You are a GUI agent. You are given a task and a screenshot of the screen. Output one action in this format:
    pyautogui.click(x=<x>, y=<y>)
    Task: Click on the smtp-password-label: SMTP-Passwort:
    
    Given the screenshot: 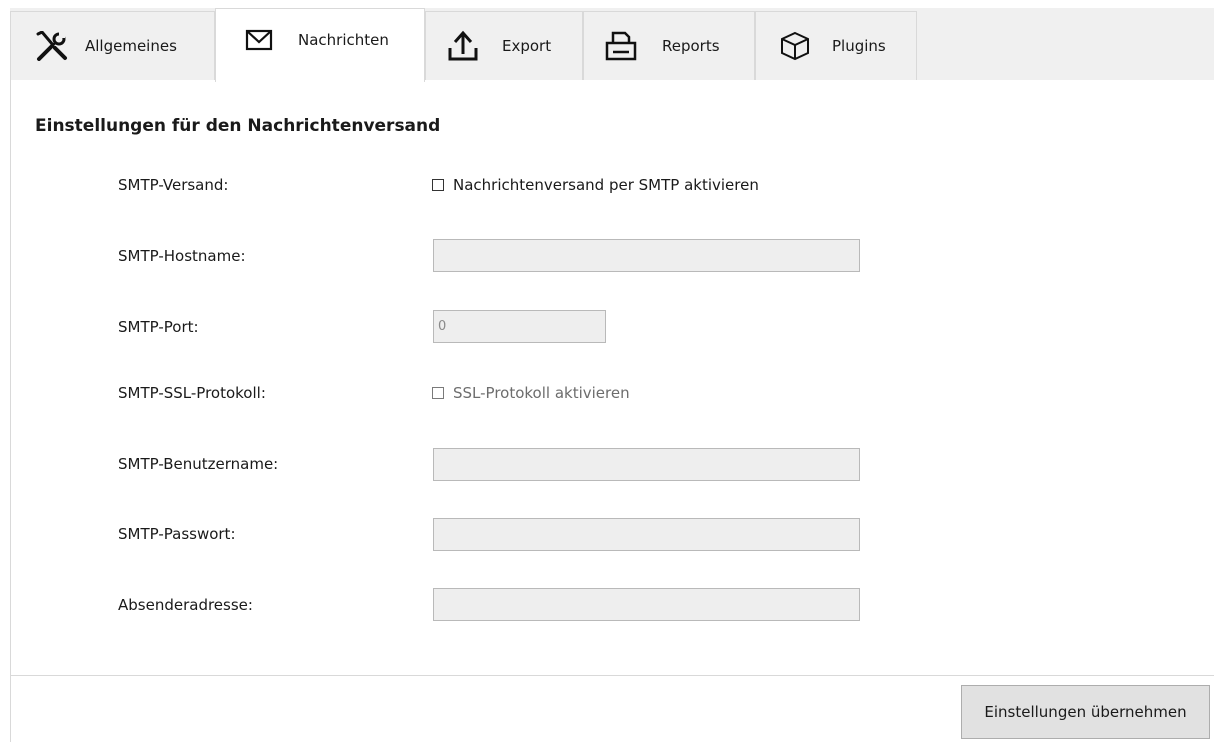 What is the action you would take?
    pyautogui.click(x=177, y=534)
    